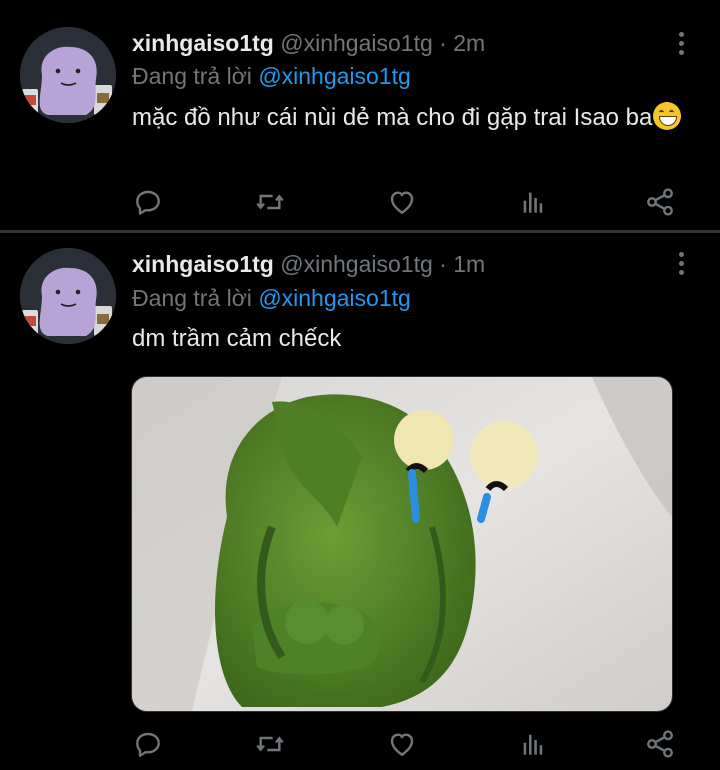 This screenshot has width=720, height=770. I want to click on timestamp: 2m, so click(469, 43).